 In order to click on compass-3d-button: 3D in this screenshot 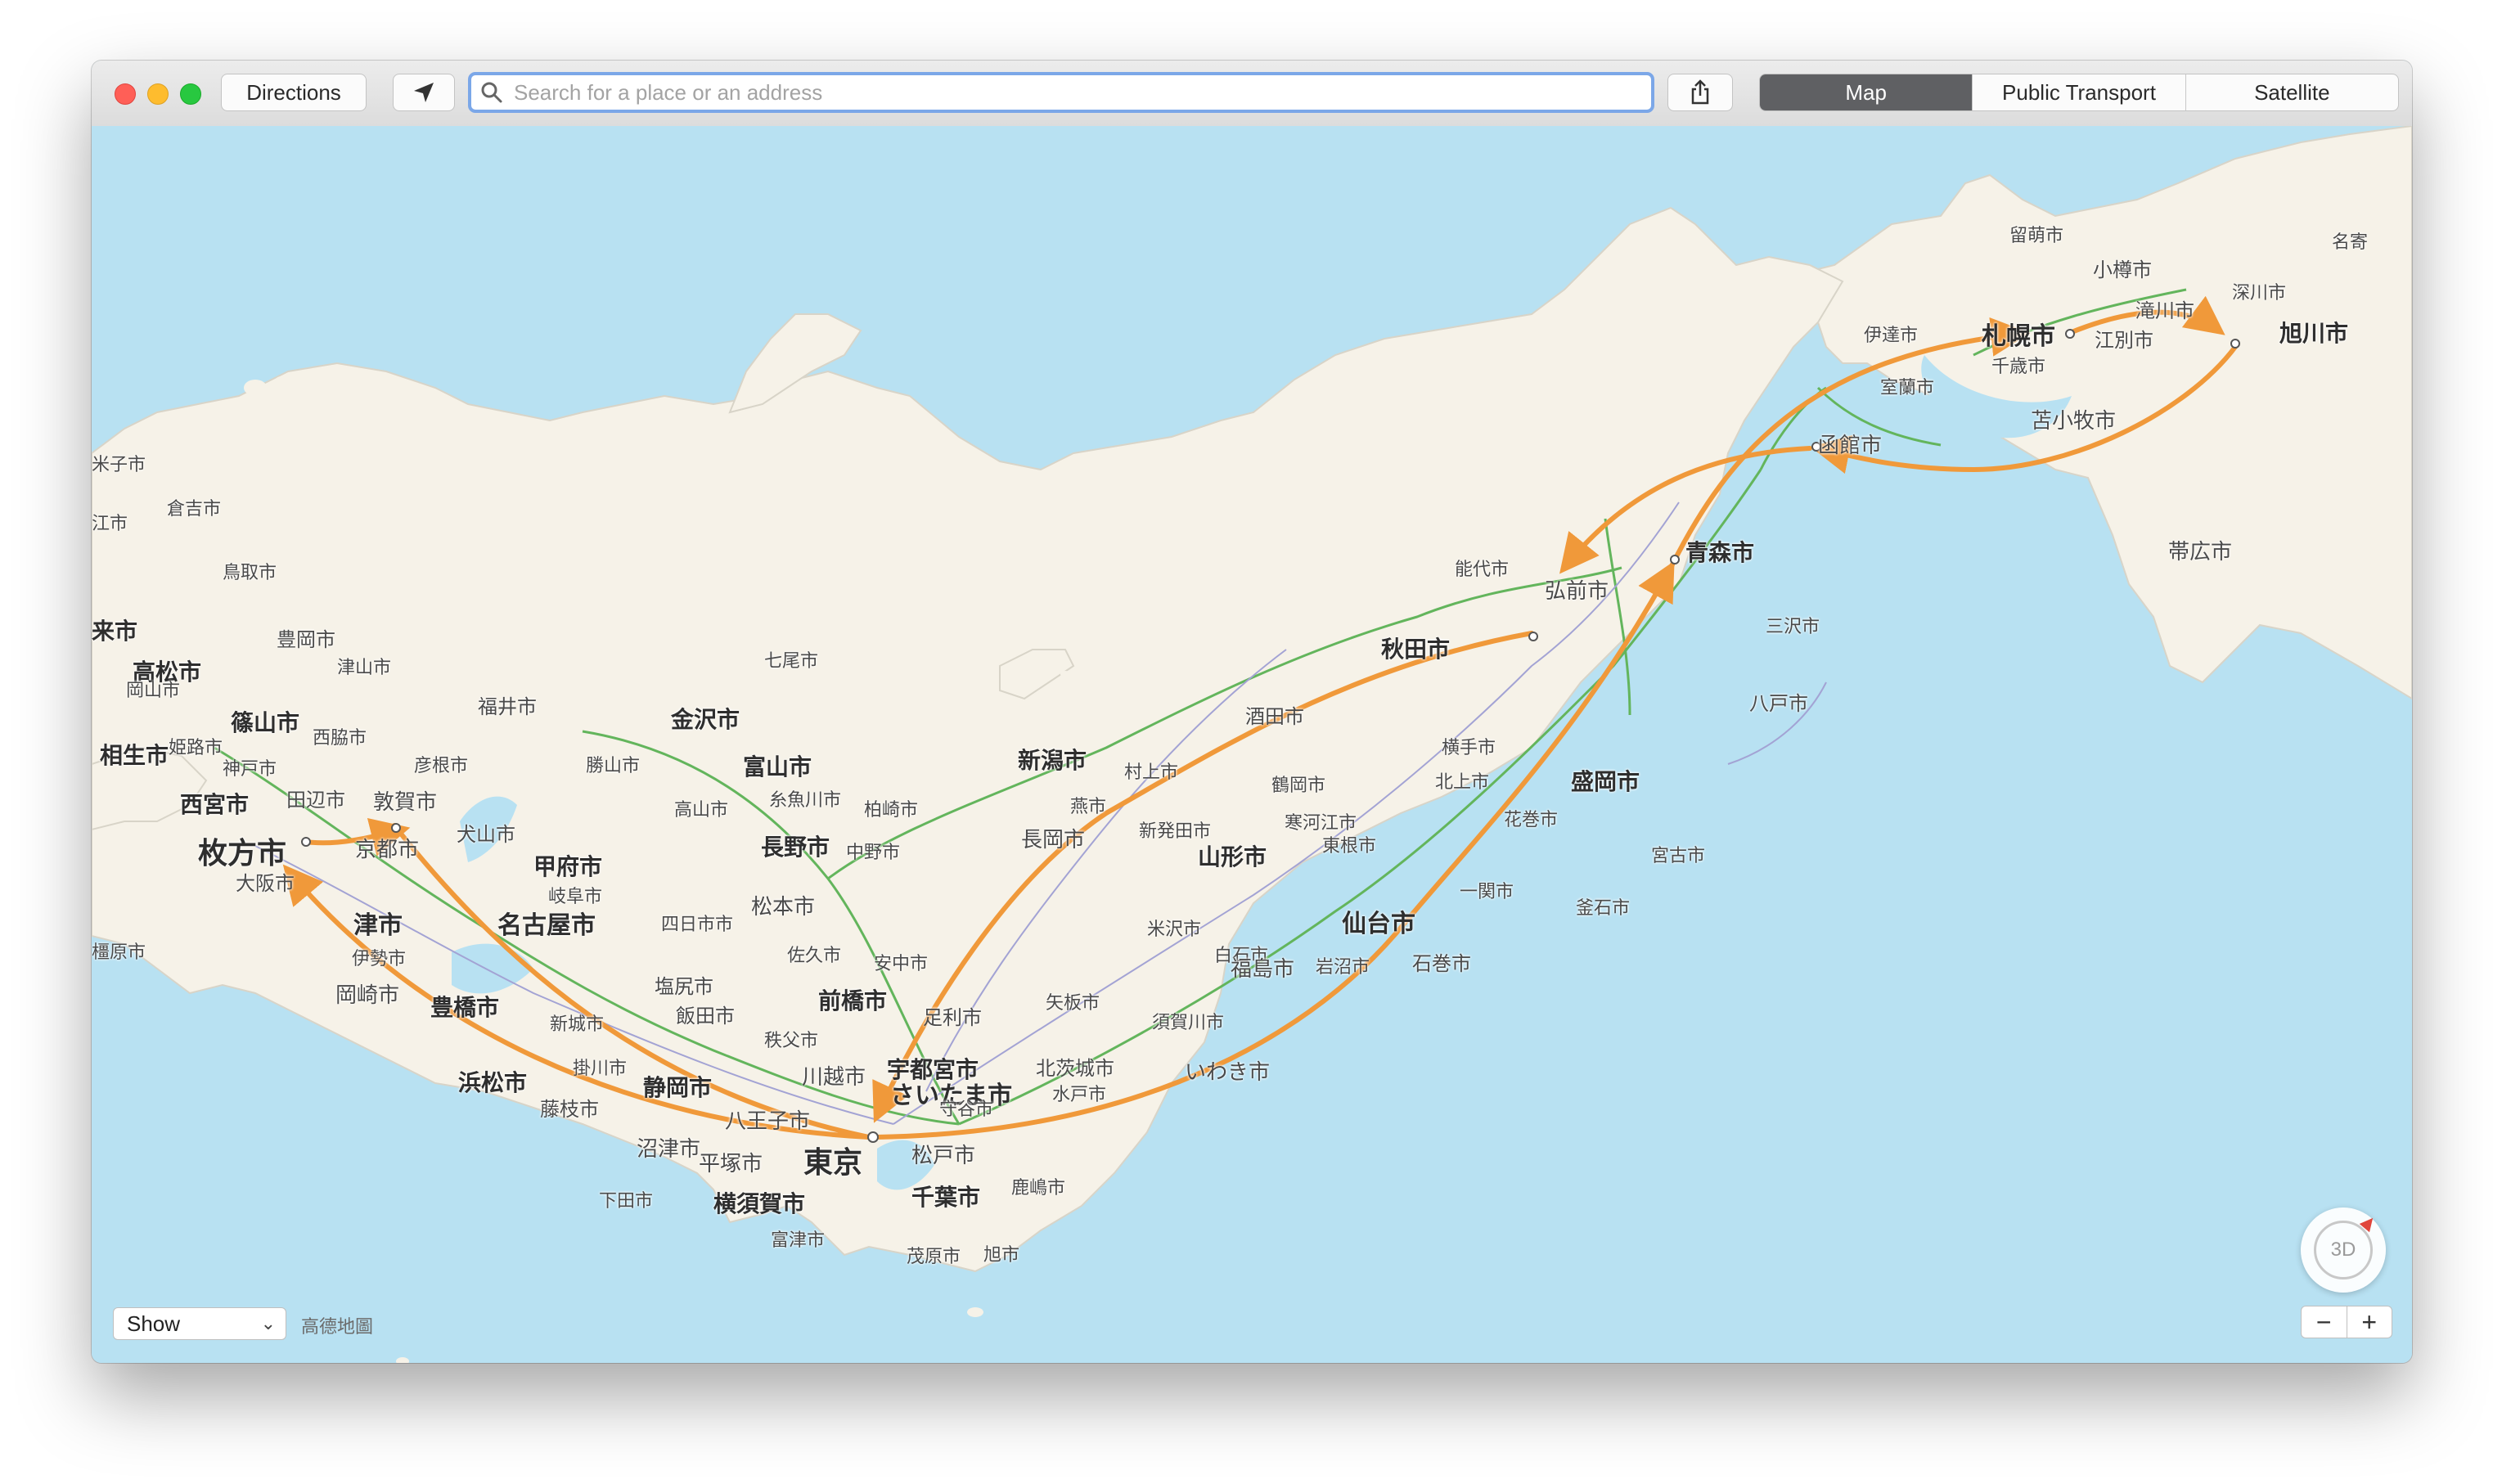, I will do `click(2343, 1250)`.